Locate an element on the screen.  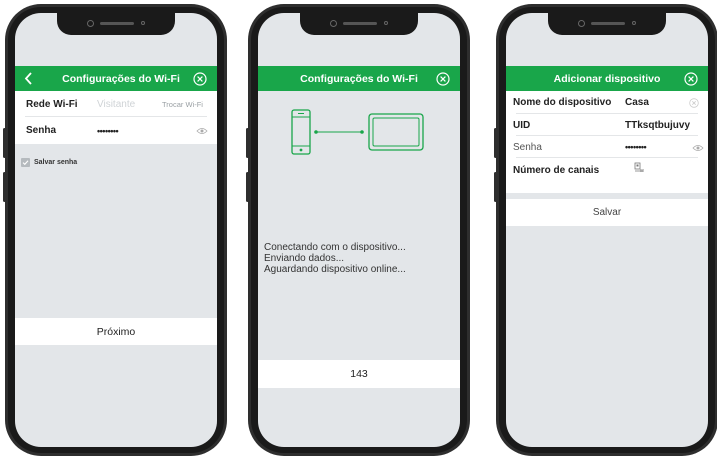
phone-icon is located at coordinates (301, 132).